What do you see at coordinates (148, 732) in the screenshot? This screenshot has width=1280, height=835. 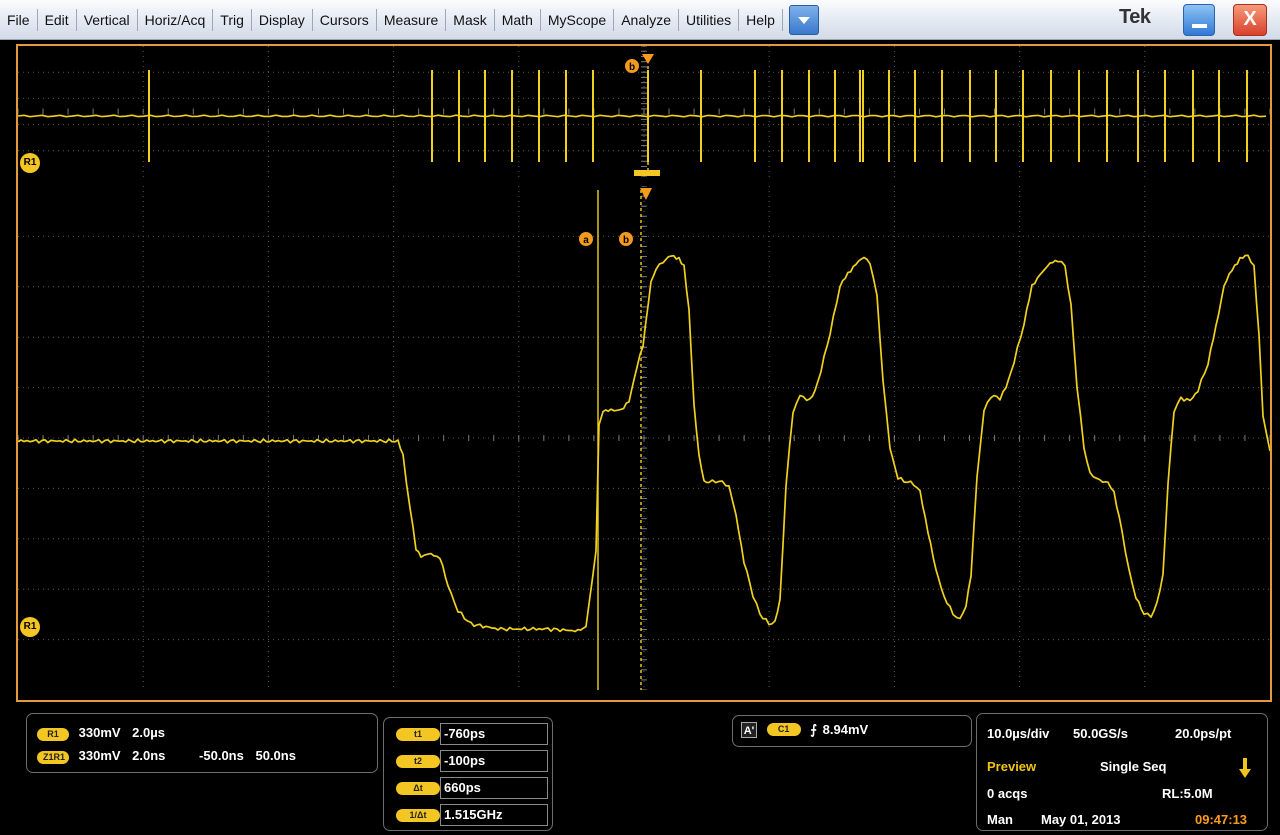 I see `ref-channel-time: 2.0µs` at bounding box center [148, 732].